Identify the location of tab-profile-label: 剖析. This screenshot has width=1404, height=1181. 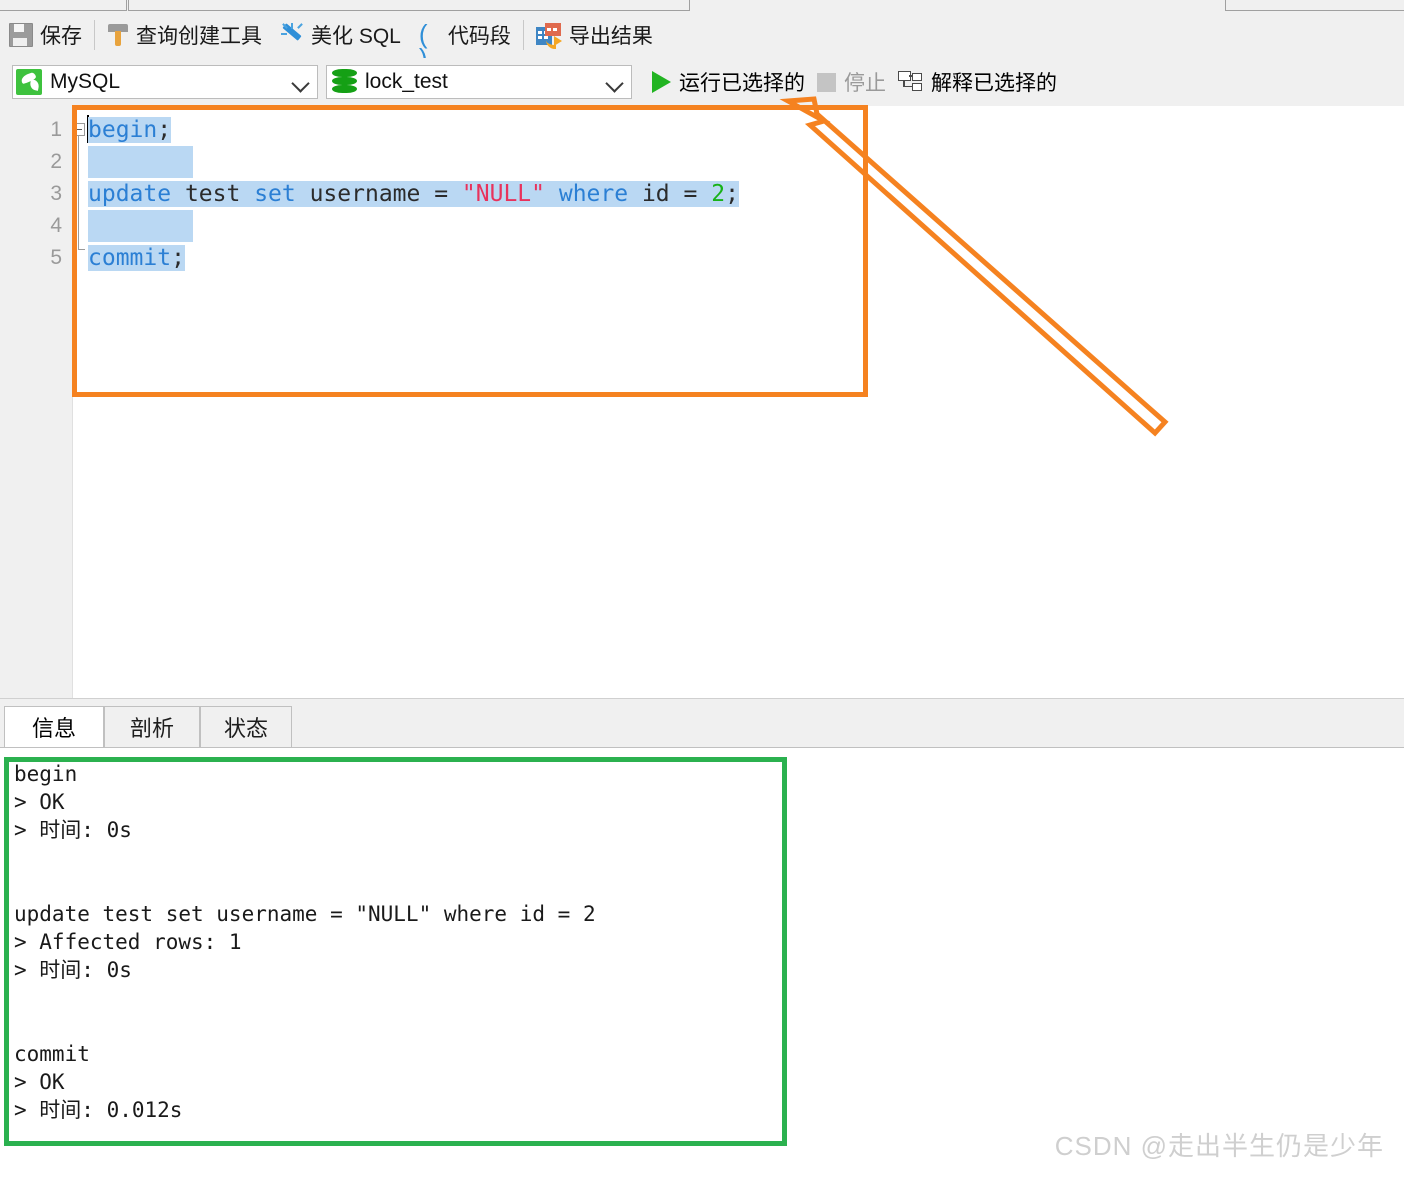
(151, 728).